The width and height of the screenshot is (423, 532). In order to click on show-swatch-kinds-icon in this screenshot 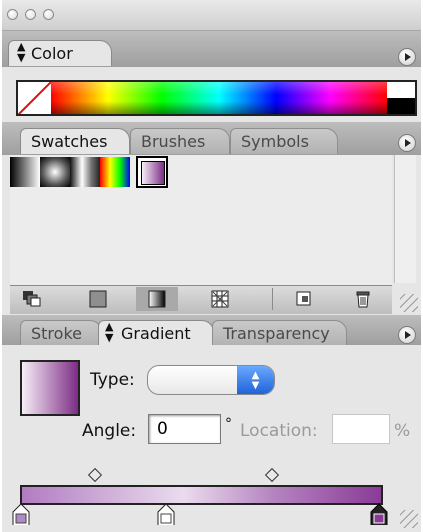, I will do `click(32, 299)`.